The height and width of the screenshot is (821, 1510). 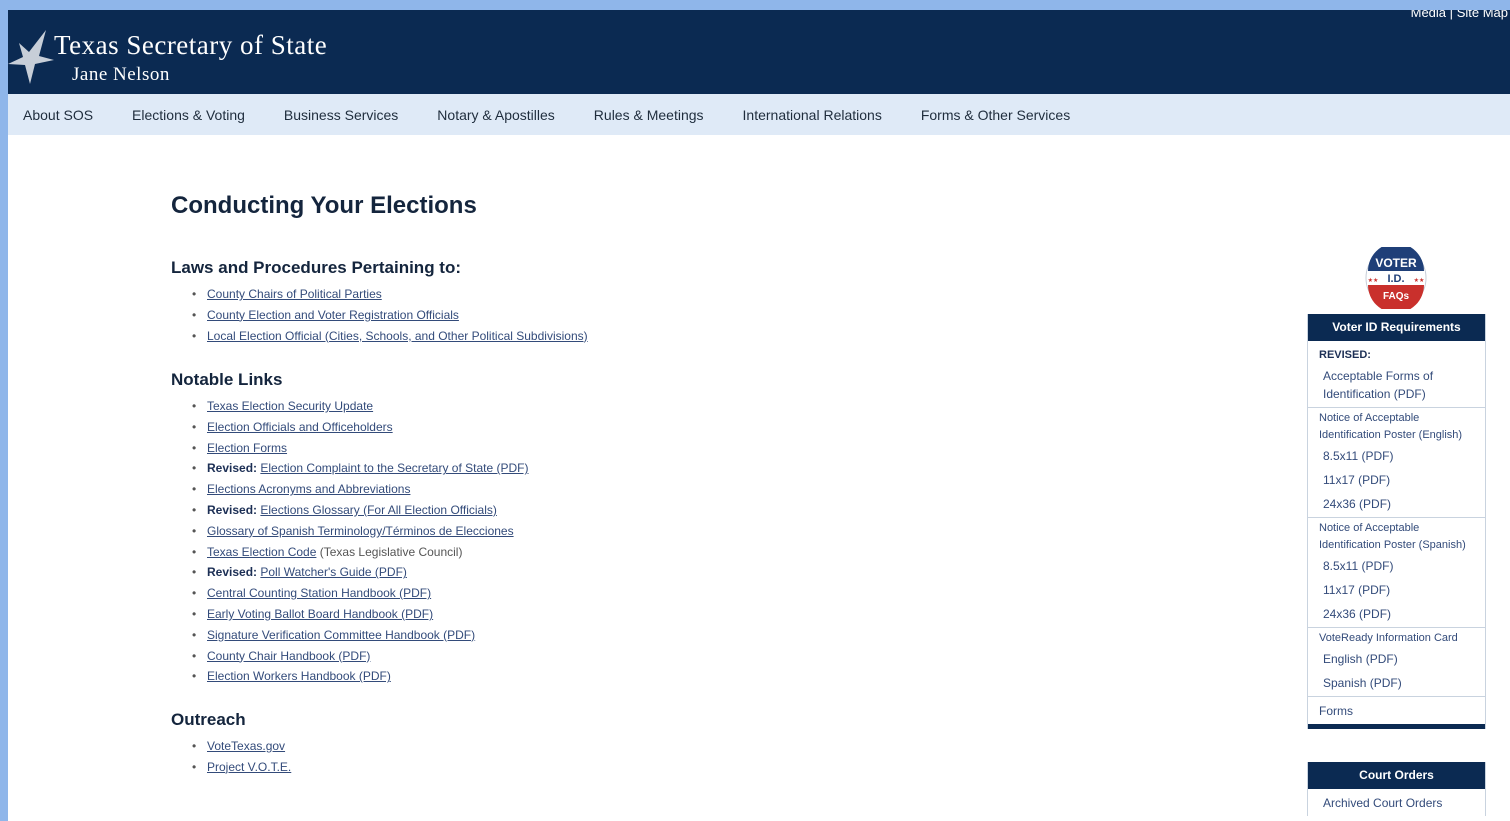 What do you see at coordinates (333, 572) in the screenshot?
I see `notable-link: Poll Watcher's Guide (PDF)` at bounding box center [333, 572].